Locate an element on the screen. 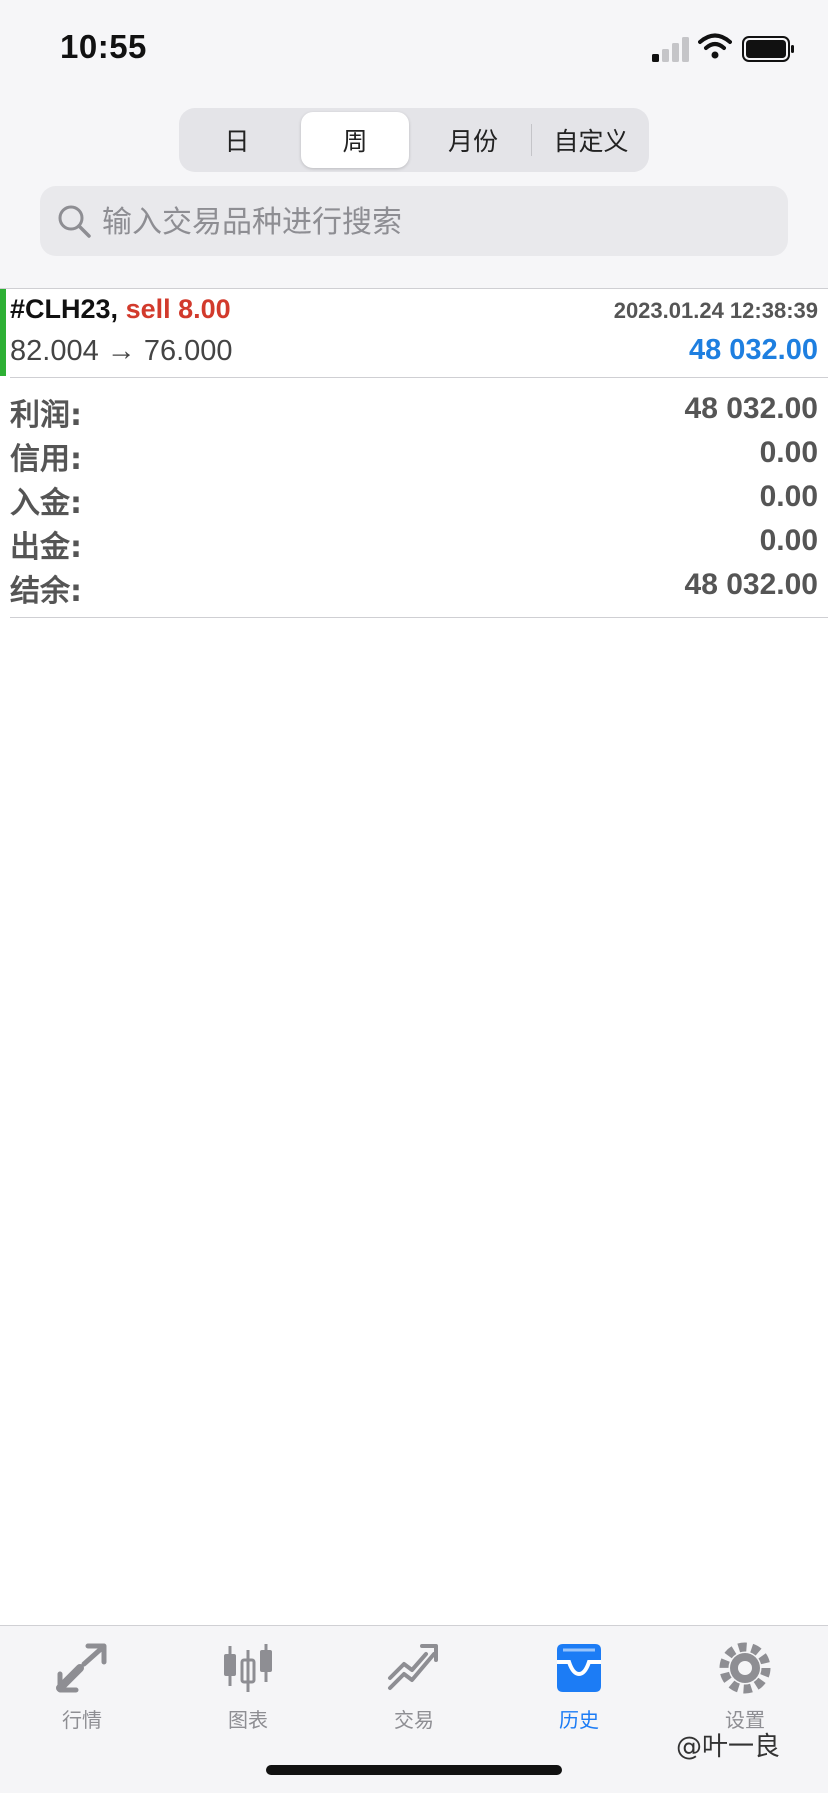  summary-label: 出金: is located at coordinates (46, 547).